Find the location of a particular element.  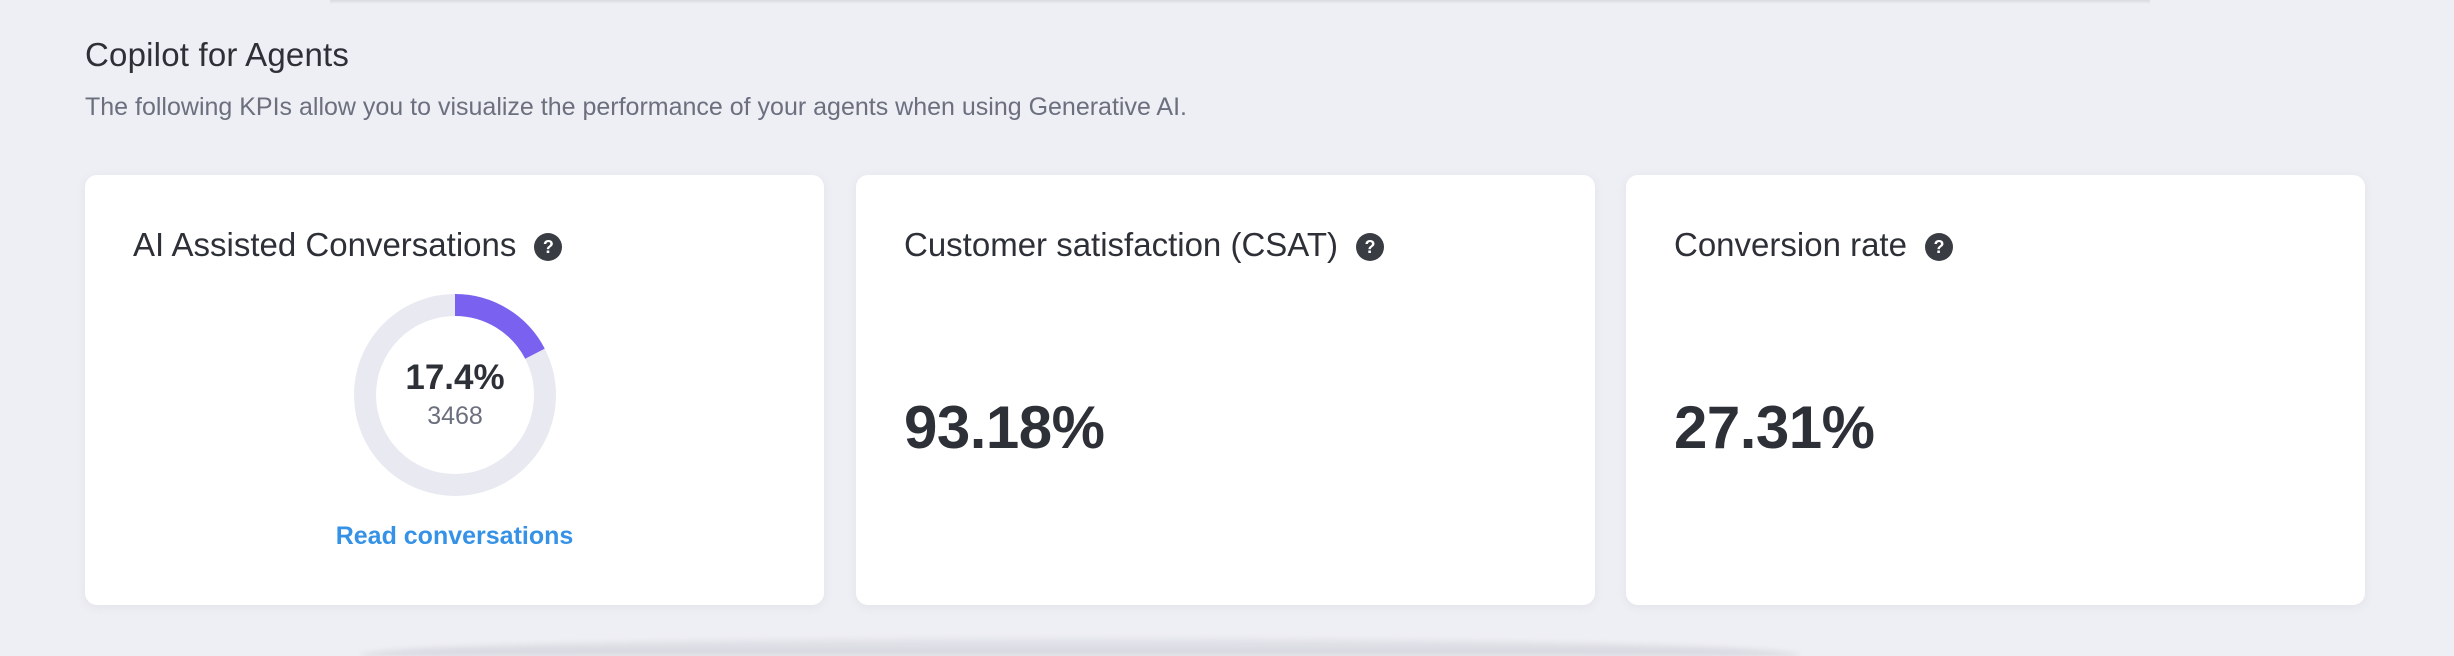

card-title: Conversion rate is located at coordinates (1790, 244).